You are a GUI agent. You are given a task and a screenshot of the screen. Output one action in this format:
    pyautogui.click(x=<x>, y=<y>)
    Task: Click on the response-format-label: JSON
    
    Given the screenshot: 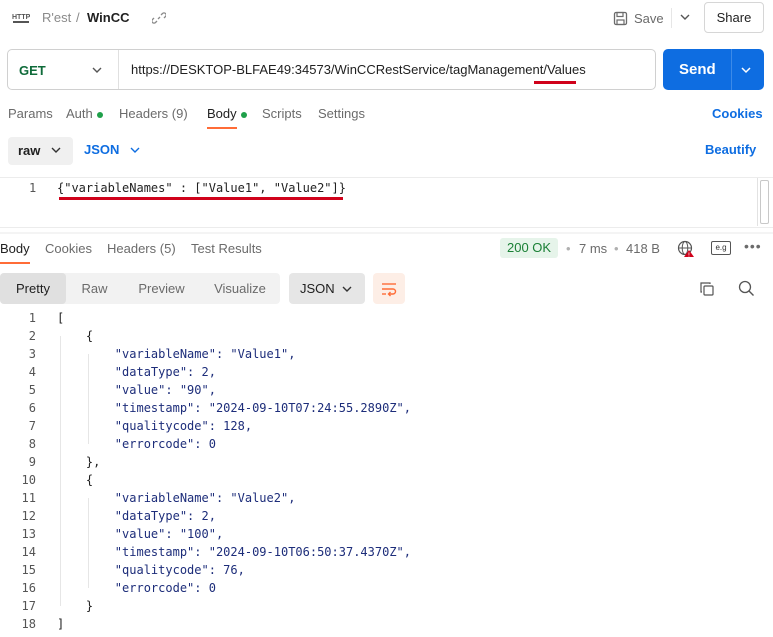 What is the action you would take?
    pyautogui.click(x=317, y=288)
    